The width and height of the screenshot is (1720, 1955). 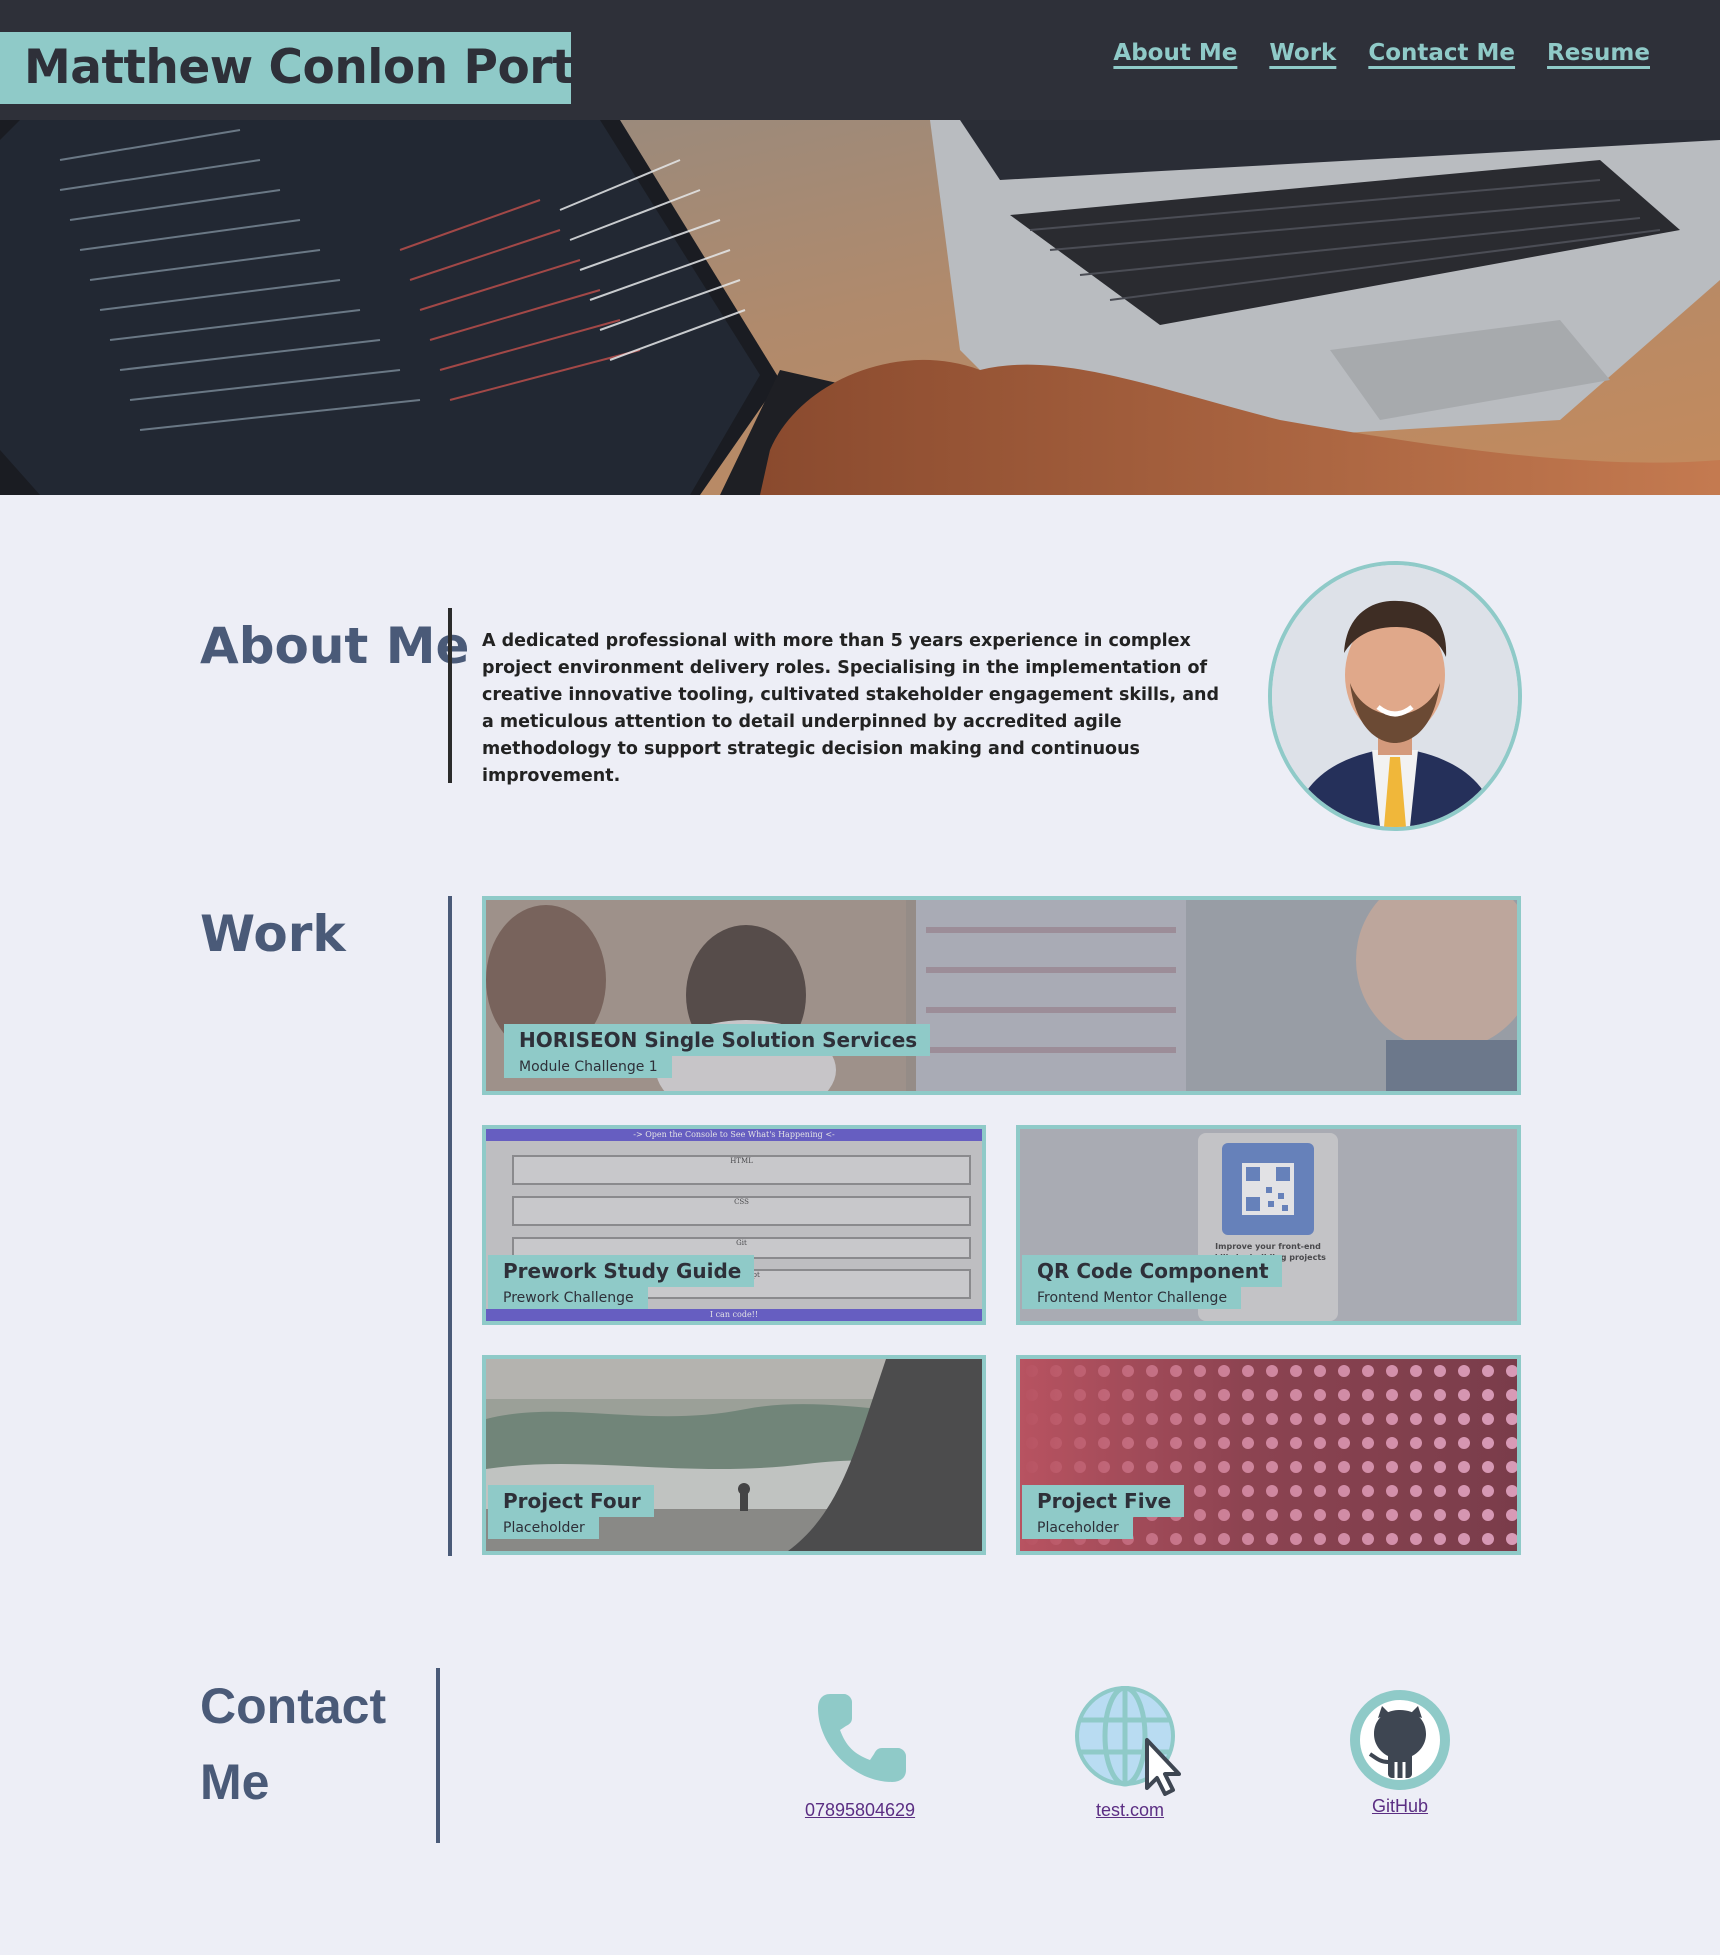 I want to click on main-nav: About Me Work Contact Me Resume, so click(x=1381, y=53).